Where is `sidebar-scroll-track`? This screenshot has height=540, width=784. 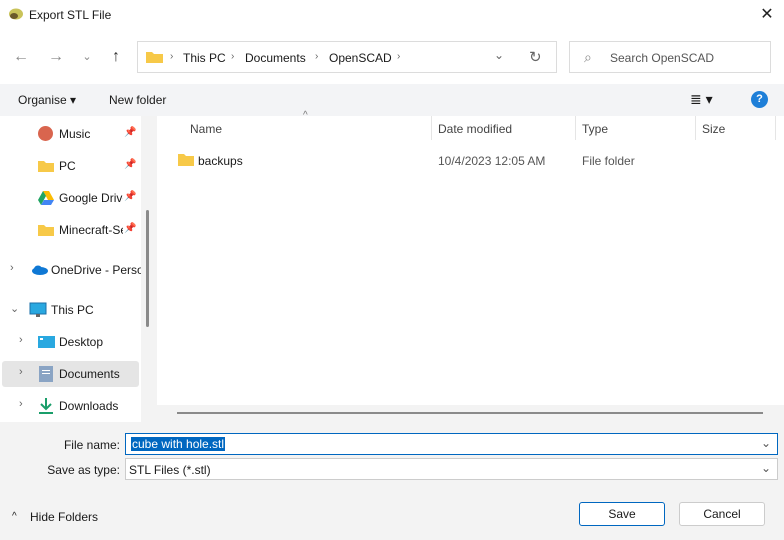
sidebar-scroll-track is located at coordinates (149, 269).